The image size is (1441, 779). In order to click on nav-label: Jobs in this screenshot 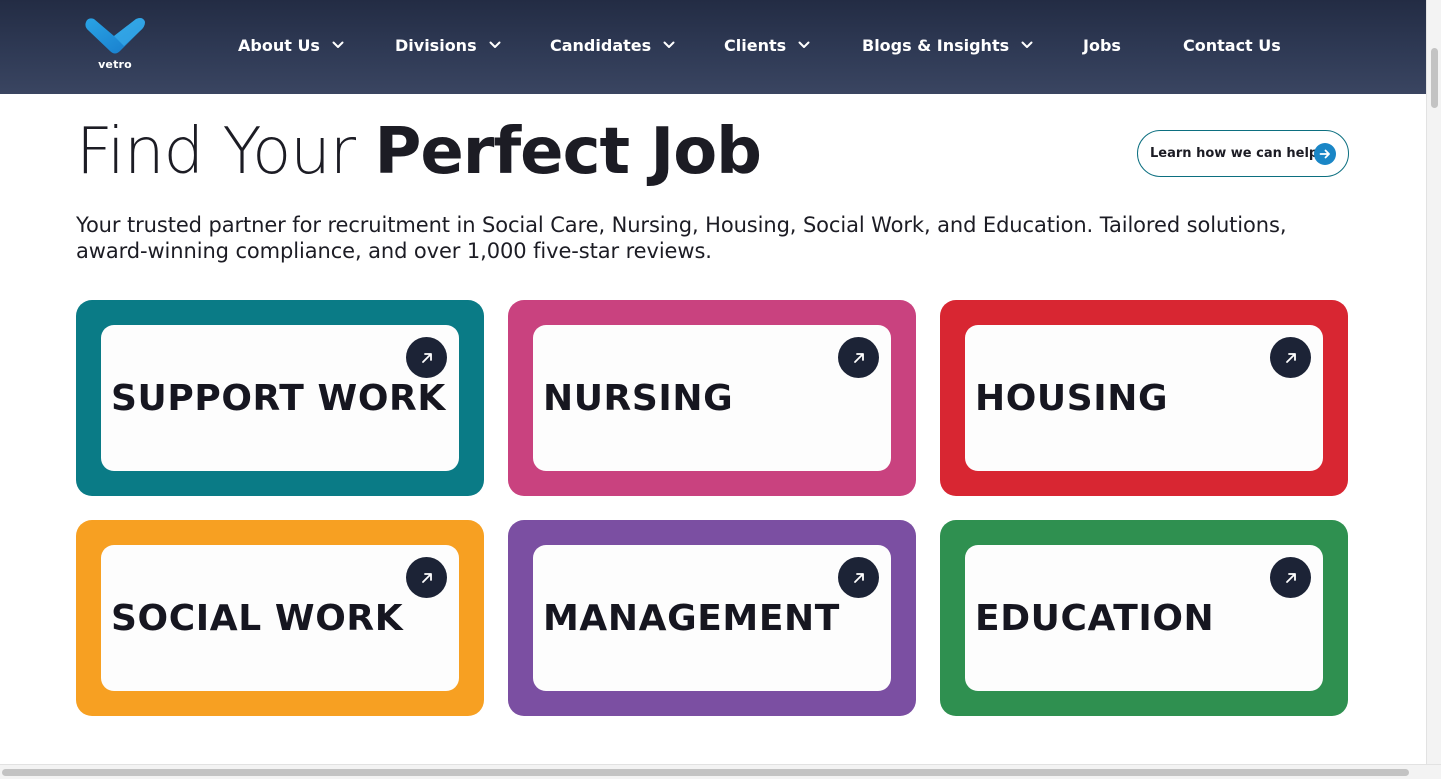, I will do `click(1102, 45)`.